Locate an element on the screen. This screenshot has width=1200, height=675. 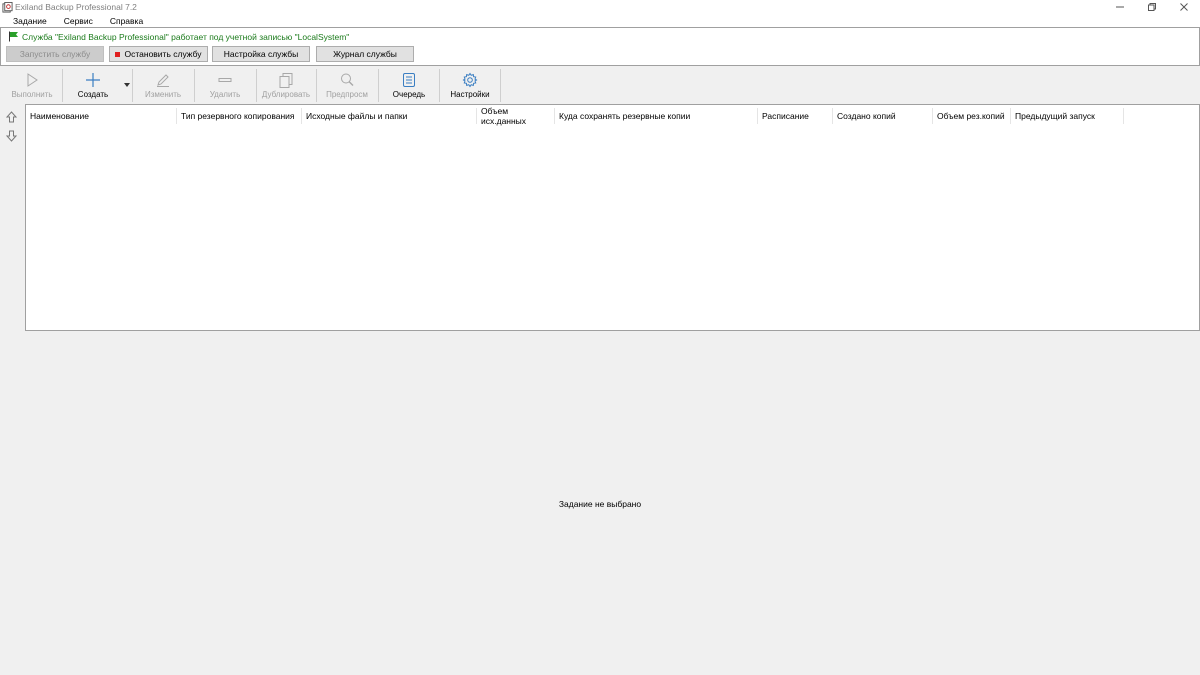
delete-label: Удалить is located at coordinates (225, 94).